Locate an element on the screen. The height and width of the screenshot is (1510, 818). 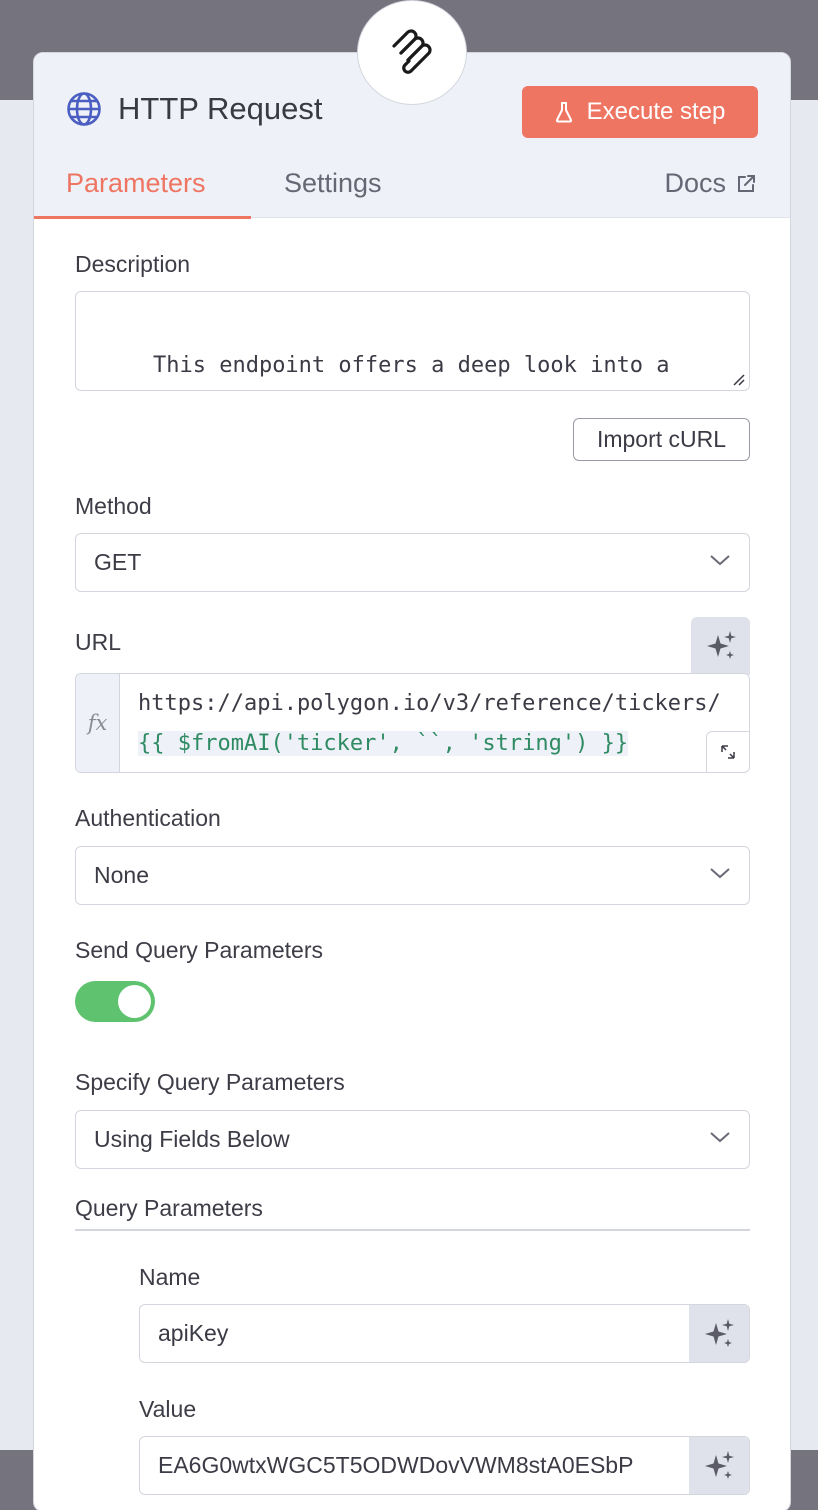
flask-icon is located at coordinates (563, 112).